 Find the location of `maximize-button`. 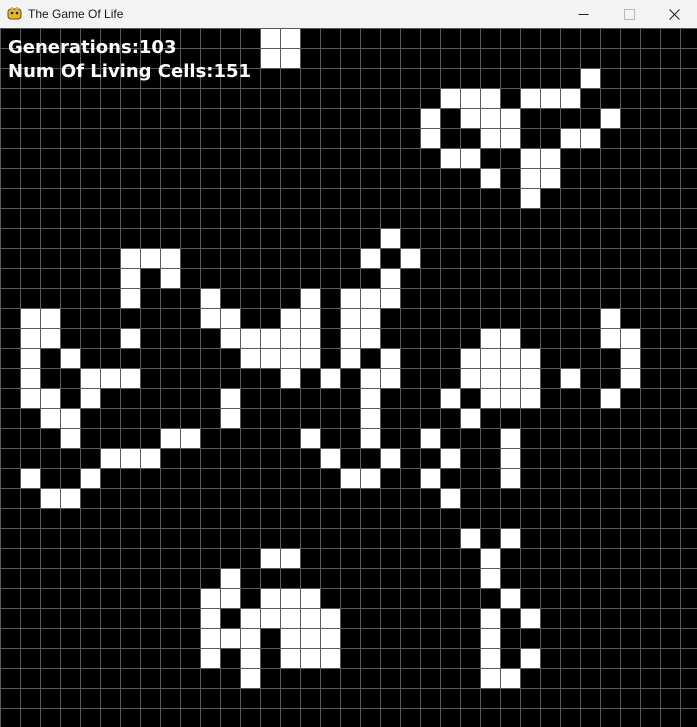

maximize-button is located at coordinates (629, 14).